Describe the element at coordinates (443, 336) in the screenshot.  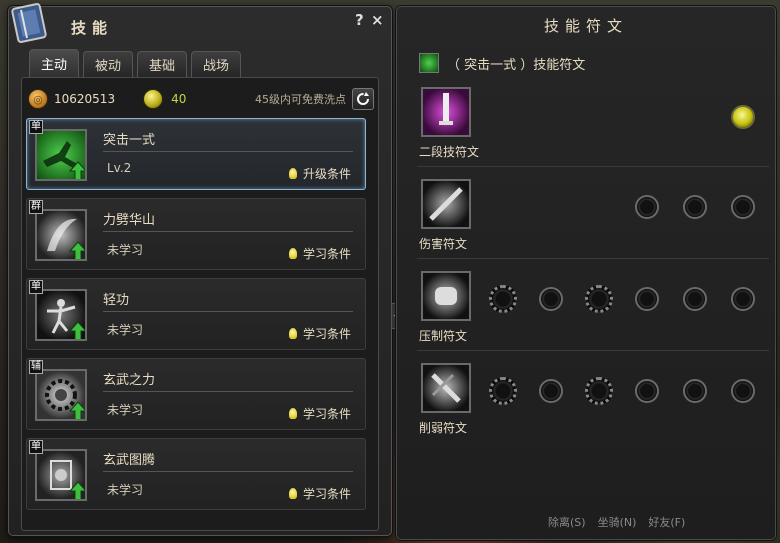
I see `rune-label: 压制符文` at that location.